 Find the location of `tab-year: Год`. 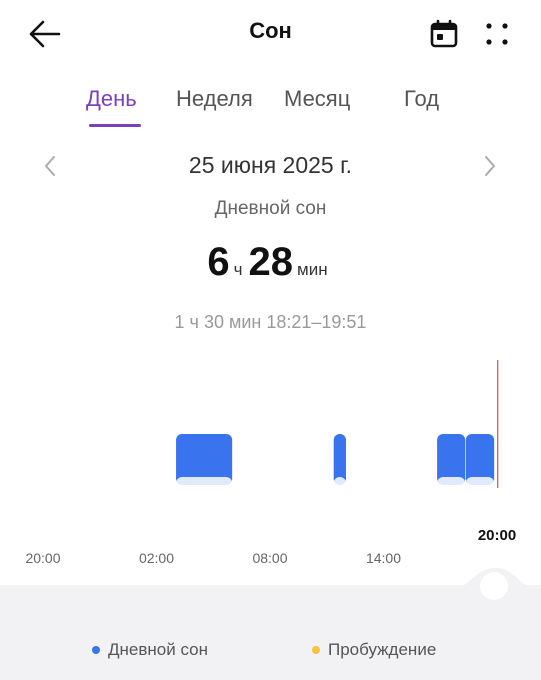

tab-year: Год is located at coordinates (421, 99).